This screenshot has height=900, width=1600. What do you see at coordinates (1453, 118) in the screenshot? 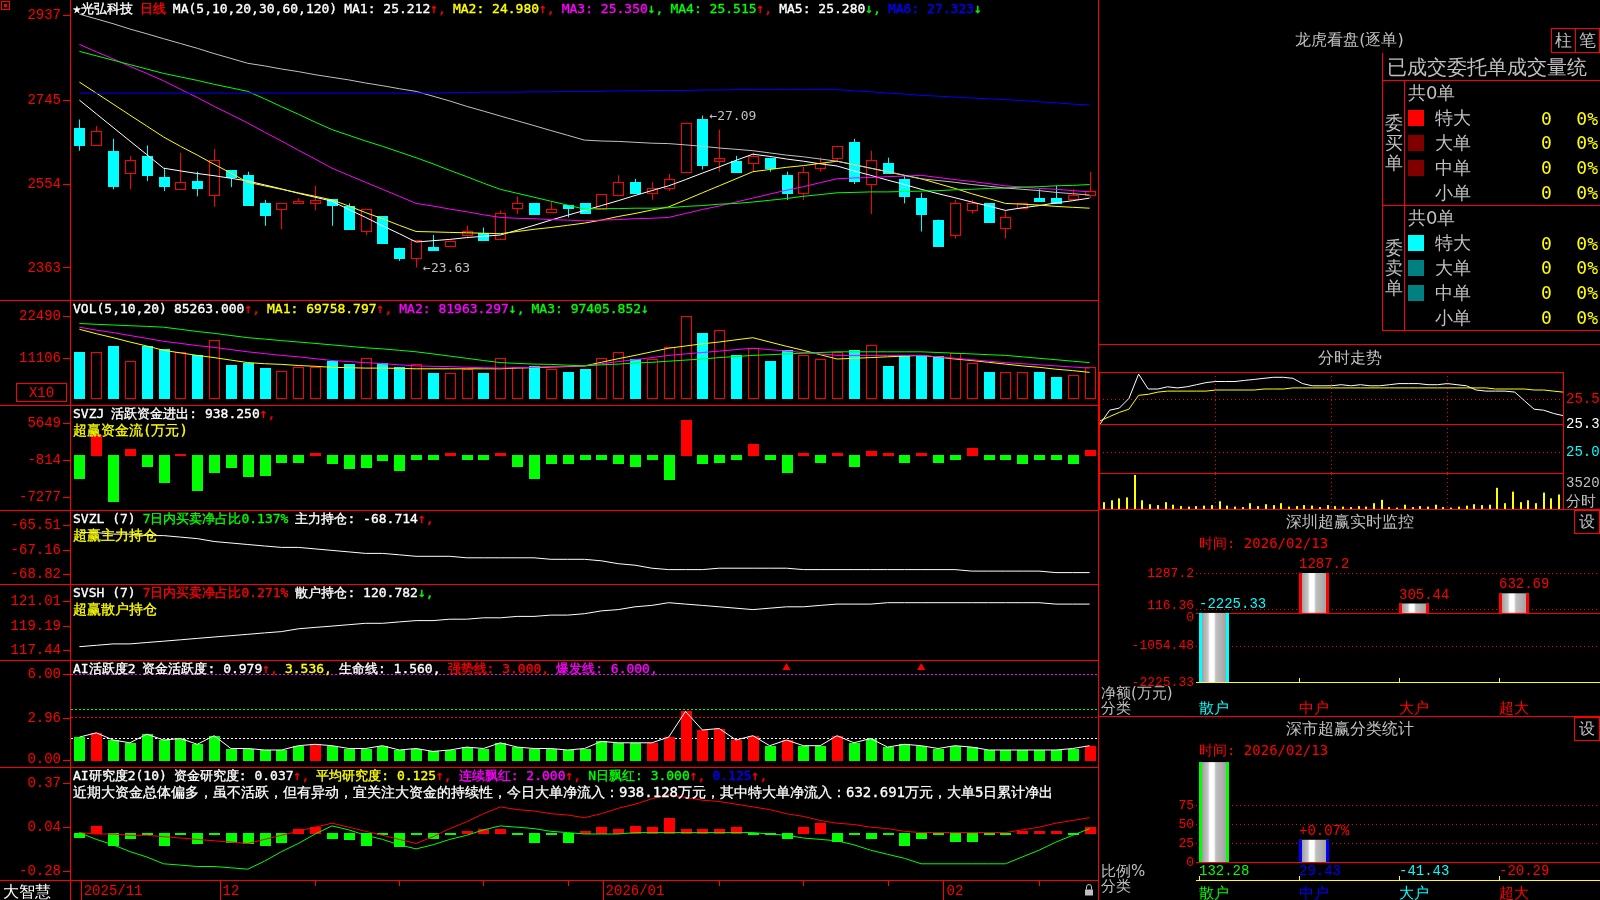
I see `order-type-label: 特大` at bounding box center [1453, 118].